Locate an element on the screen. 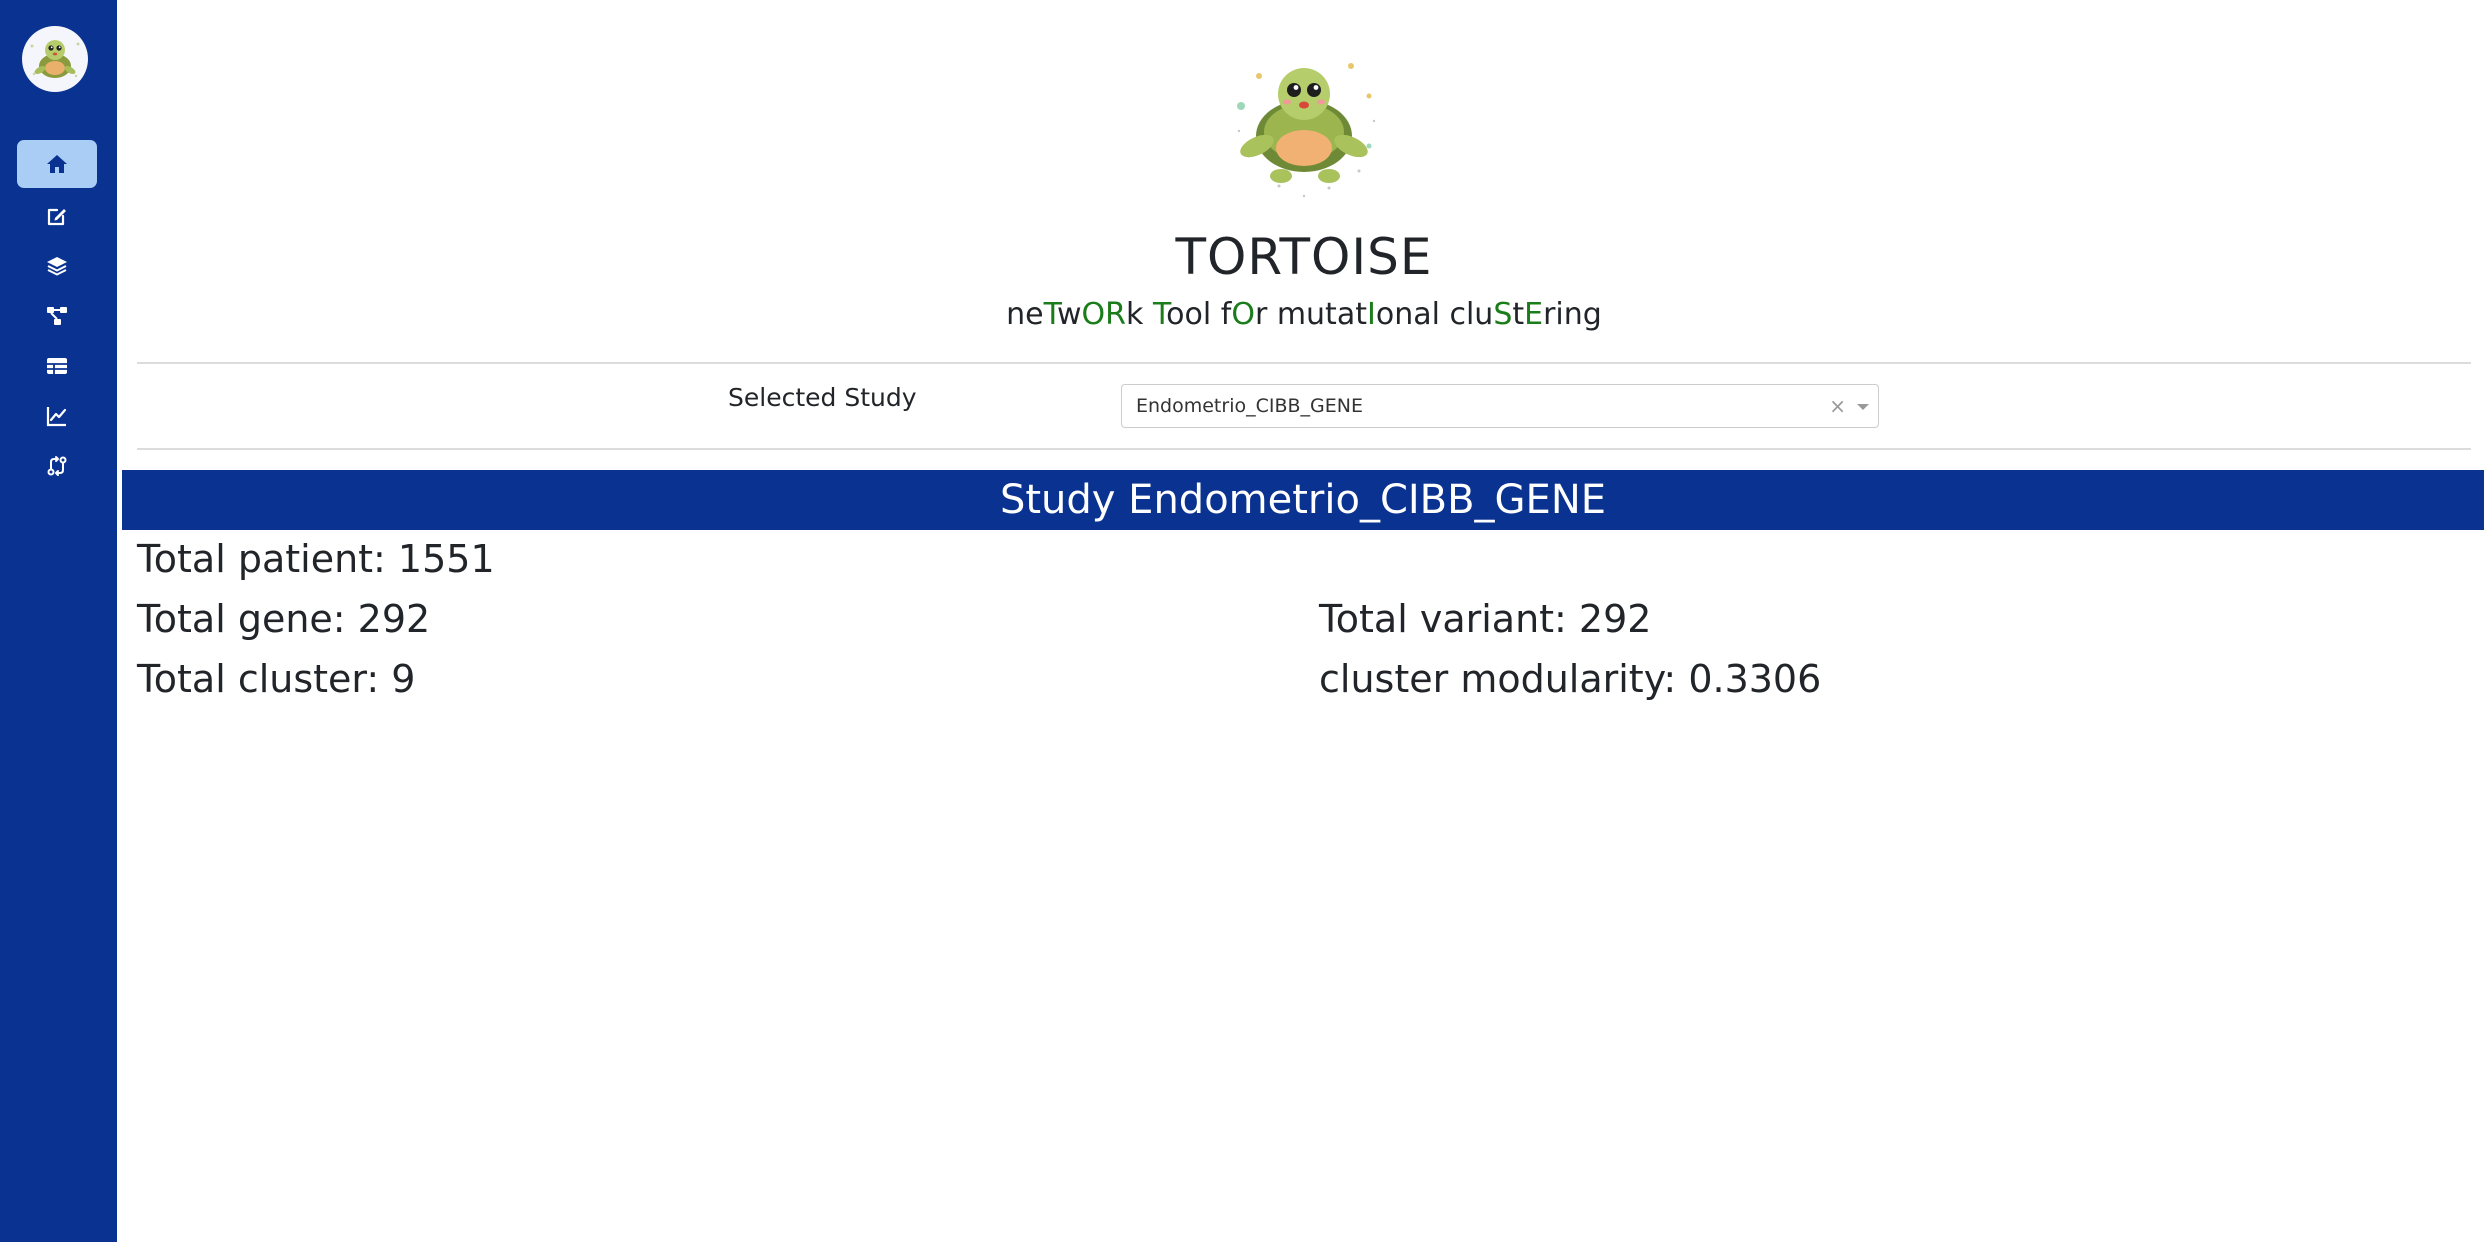  network-icon is located at coordinates (57, 316).